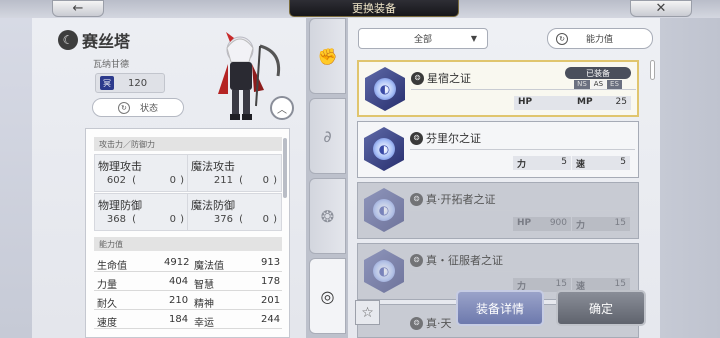 The width and height of the screenshot is (720, 338). What do you see at coordinates (234, 173) in the screenshot?
I see `stat-cell-magic-attack: 魔法攻击 211 ( 0 )` at bounding box center [234, 173].